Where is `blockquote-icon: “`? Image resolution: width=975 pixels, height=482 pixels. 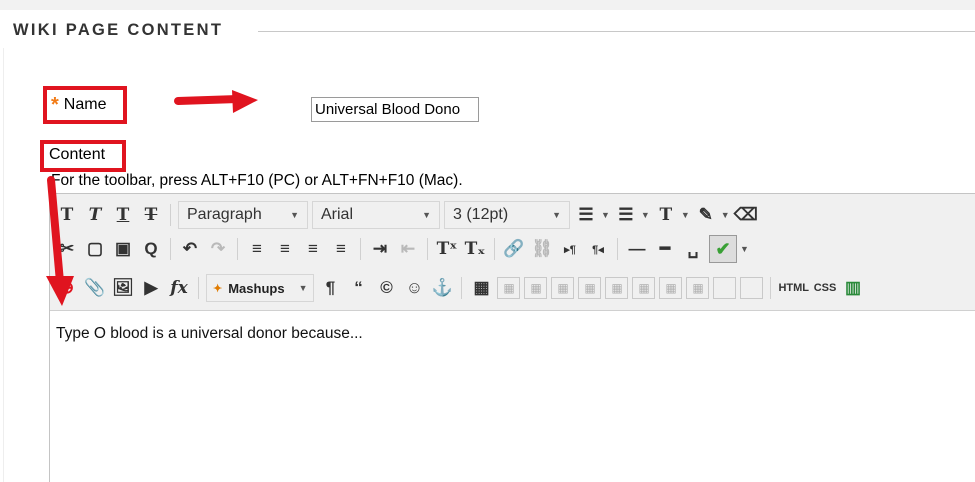
blockquote-icon: “ is located at coordinates (358, 288).